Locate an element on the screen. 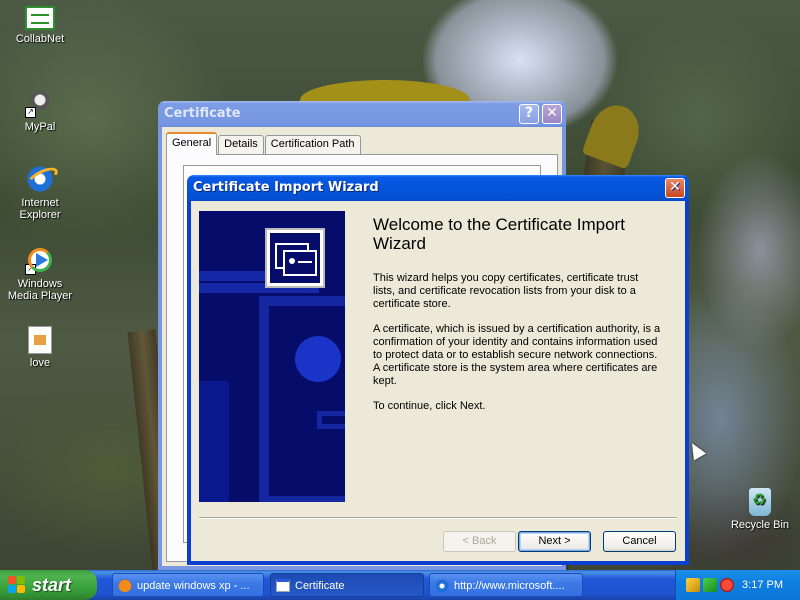  start-label: start is located at coordinates (52, 585).